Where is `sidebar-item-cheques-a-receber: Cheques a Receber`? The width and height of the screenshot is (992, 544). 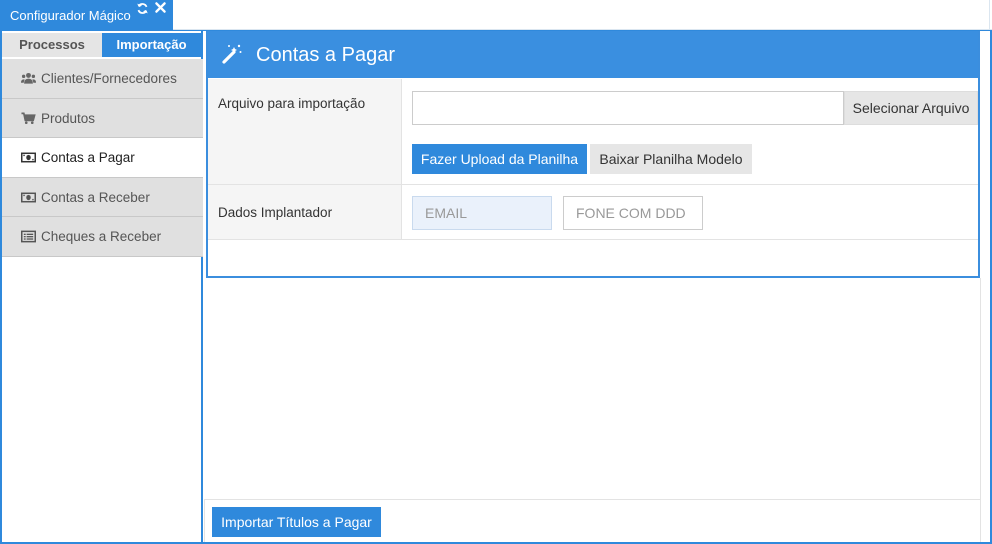 sidebar-item-cheques-a-receber: Cheques a Receber is located at coordinates (102, 237).